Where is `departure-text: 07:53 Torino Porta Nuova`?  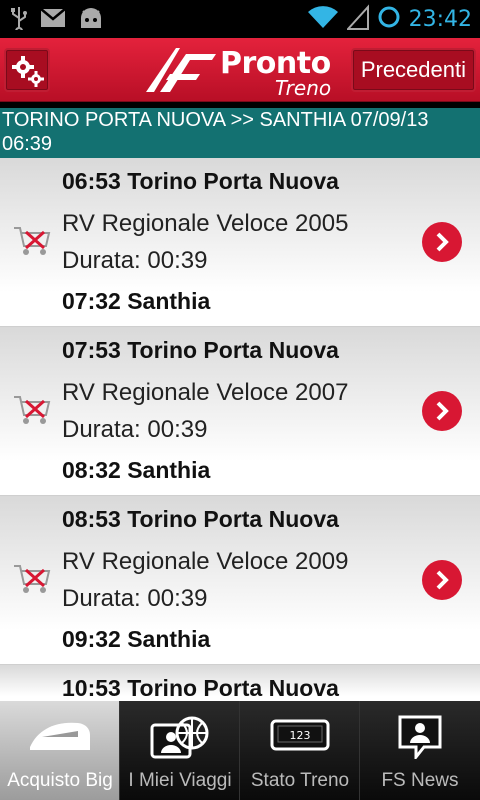
departure-text: 07:53 Torino Porta Nuova is located at coordinates (200, 350).